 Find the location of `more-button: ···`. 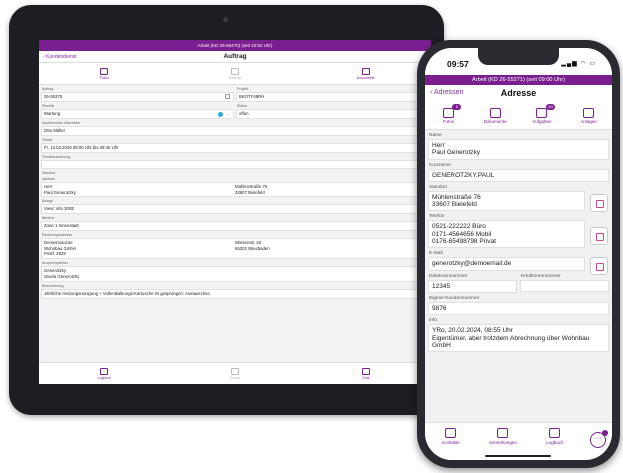

more-button: ··· is located at coordinates (599, 439).